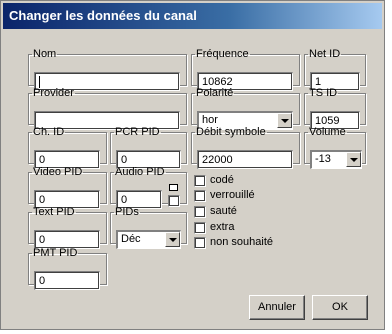  I want to click on volume-select: -13, so click(336, 159).